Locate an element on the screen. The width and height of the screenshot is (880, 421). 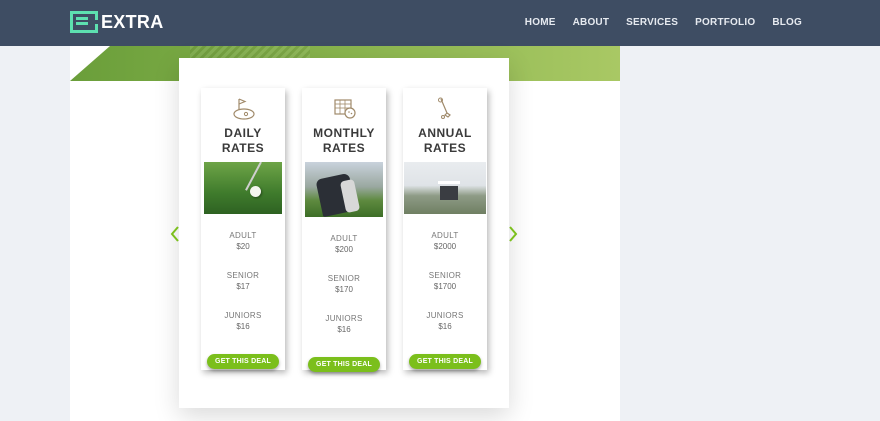
chevron-left-icon is located at coordinates (174, 234).